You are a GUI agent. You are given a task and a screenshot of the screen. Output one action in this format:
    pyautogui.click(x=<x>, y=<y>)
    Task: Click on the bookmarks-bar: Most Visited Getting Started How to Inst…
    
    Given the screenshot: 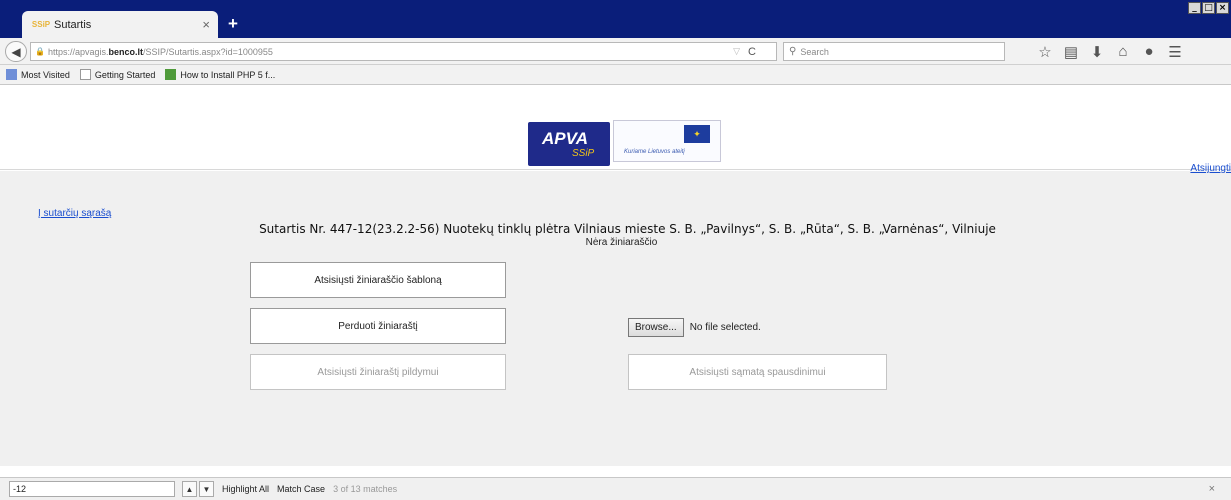 What is the action you would take?
    pyautogui.click(x=615, y=75)
    